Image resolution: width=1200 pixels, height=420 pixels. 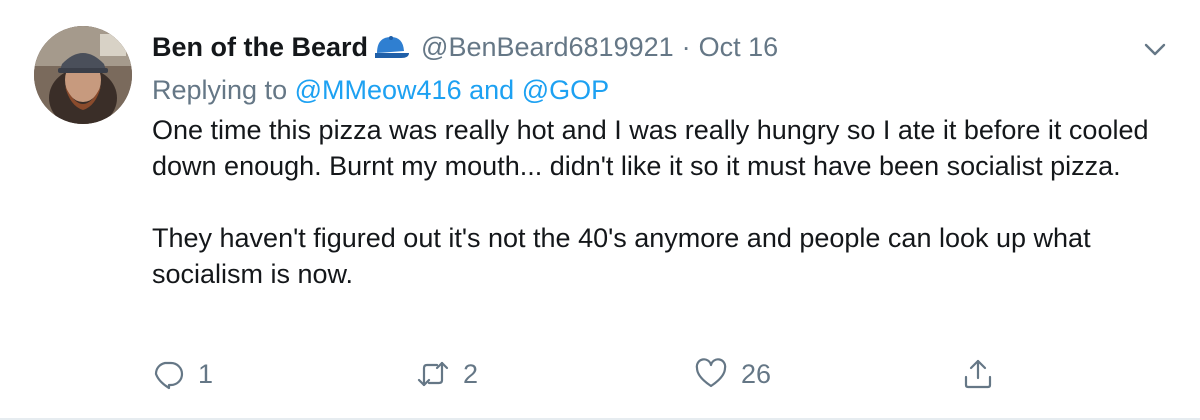 What do you see at coordinates (1155, 49) in the screenshot?
I see `chevron-down-icon` at bounding box center [1155, 49].